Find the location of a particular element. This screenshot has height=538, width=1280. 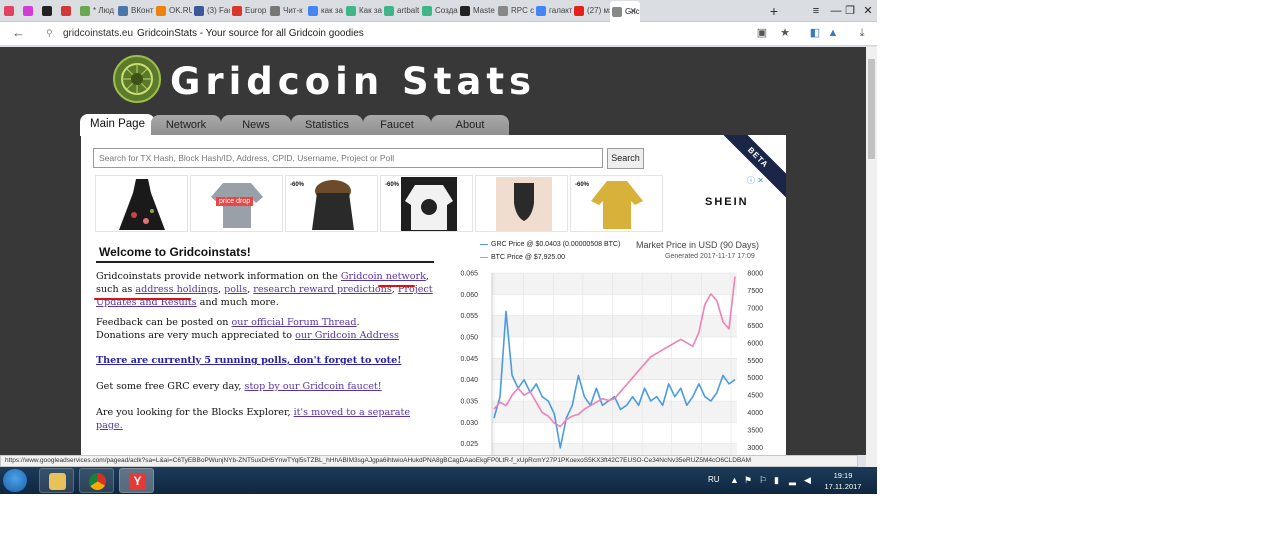

browser-tab: * Люд is located at coordinates (97, 11).